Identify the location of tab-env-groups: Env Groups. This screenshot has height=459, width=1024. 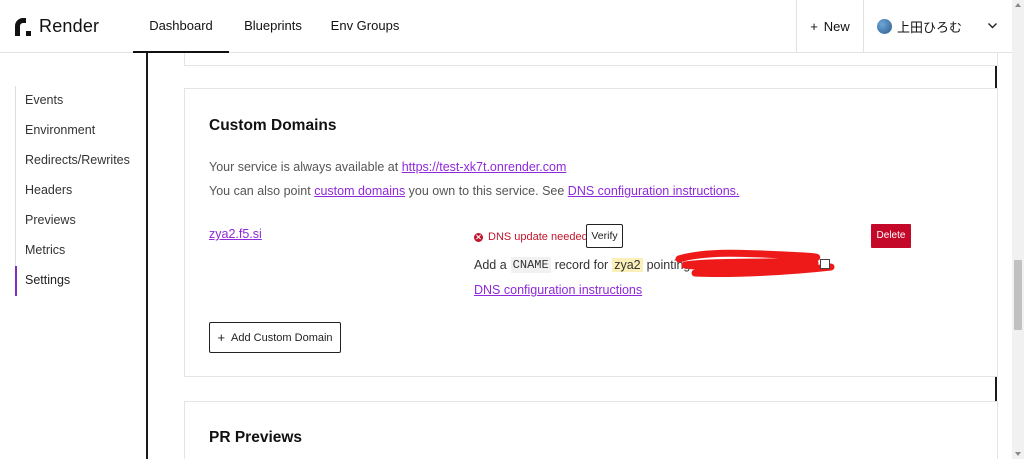
(365, 26).